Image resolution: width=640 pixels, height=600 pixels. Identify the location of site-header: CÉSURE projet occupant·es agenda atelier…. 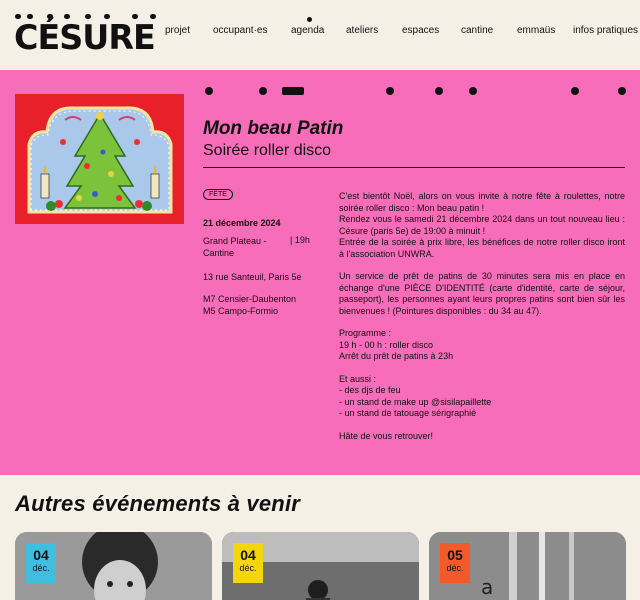
(320, 35).